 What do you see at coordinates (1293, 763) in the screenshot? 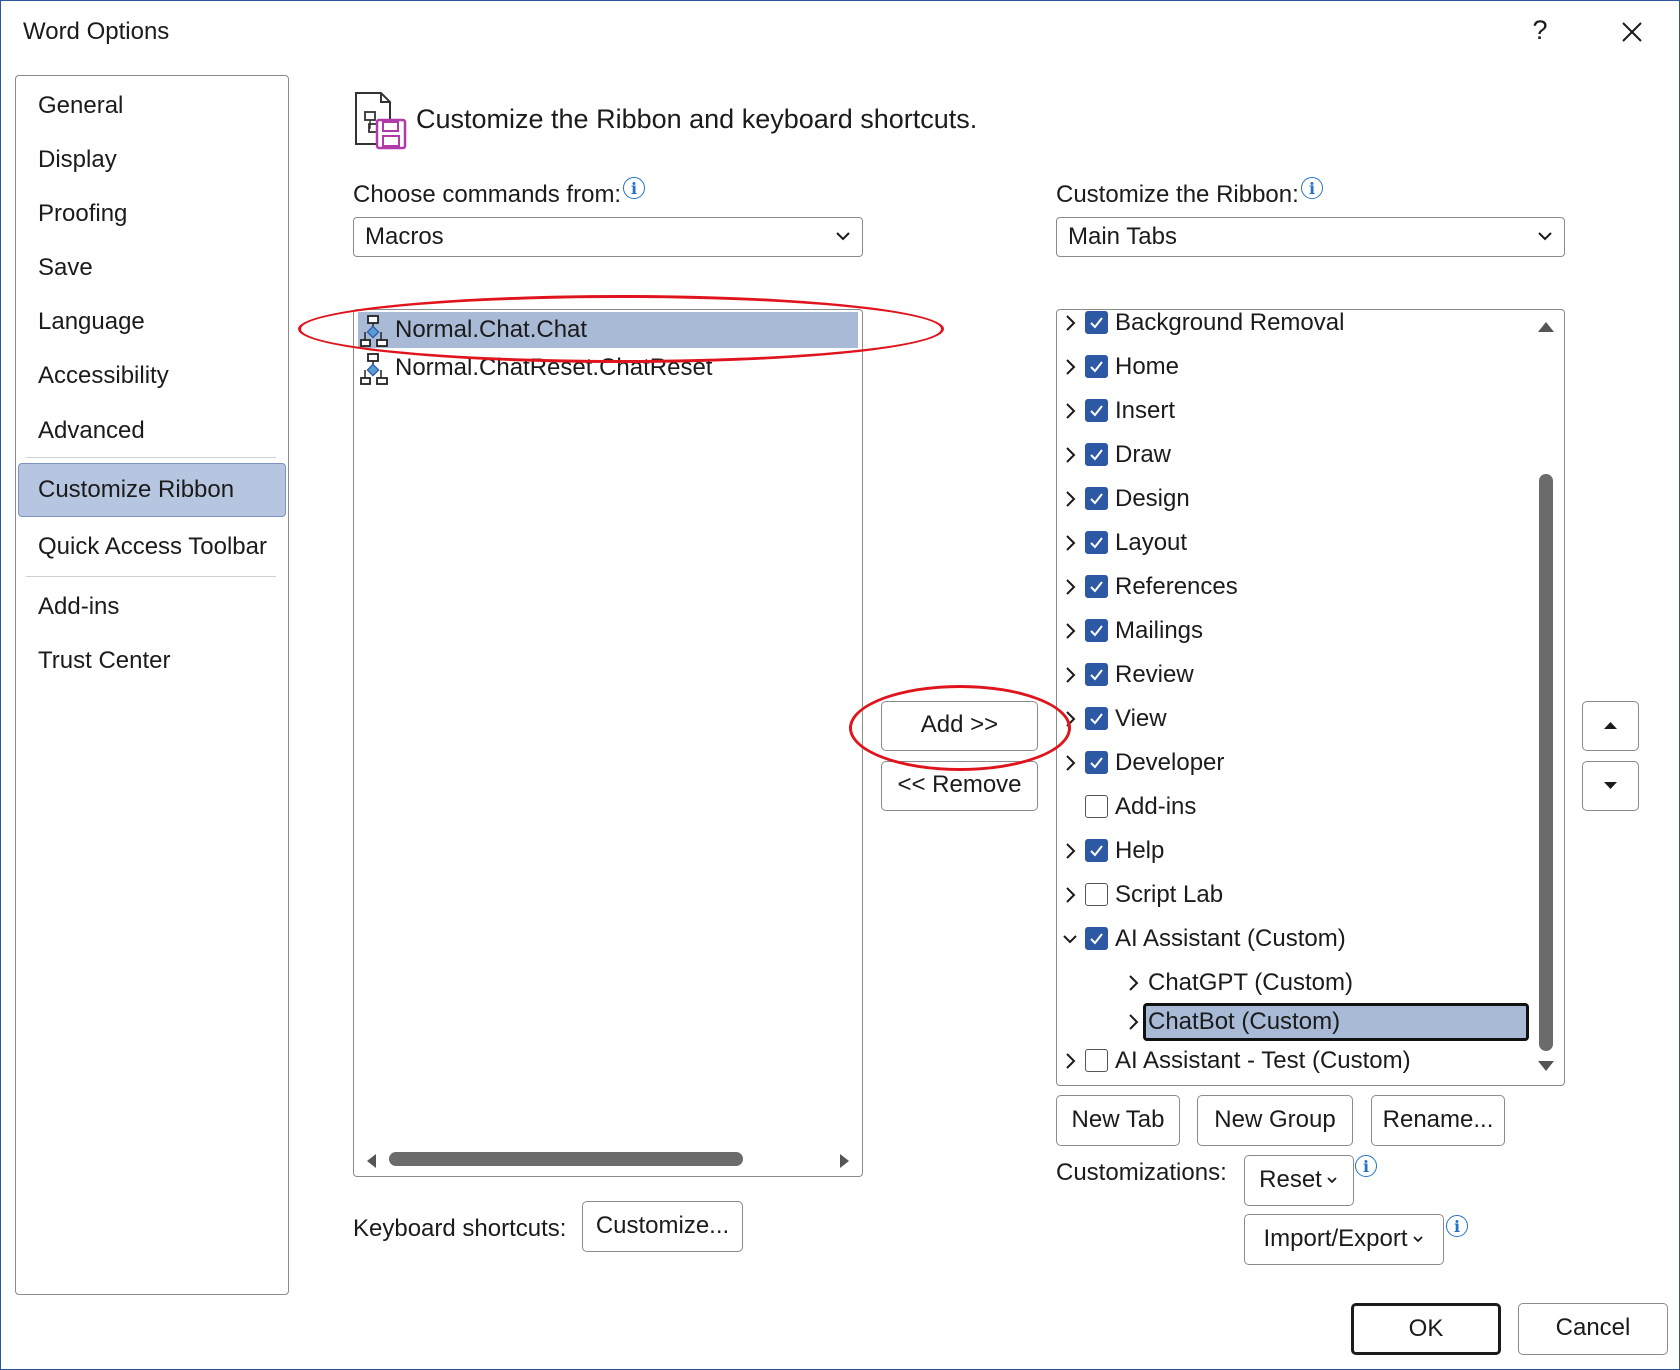
I see `tree-row: Developer` at bounding box center [1293, 763].